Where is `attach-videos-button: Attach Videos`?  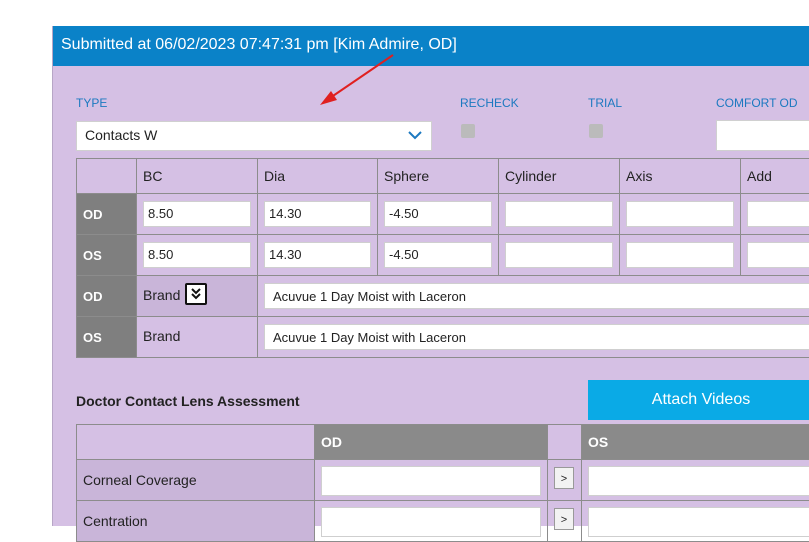
attach-videos-button: Attach Videos is located at coordinates (698, 400).